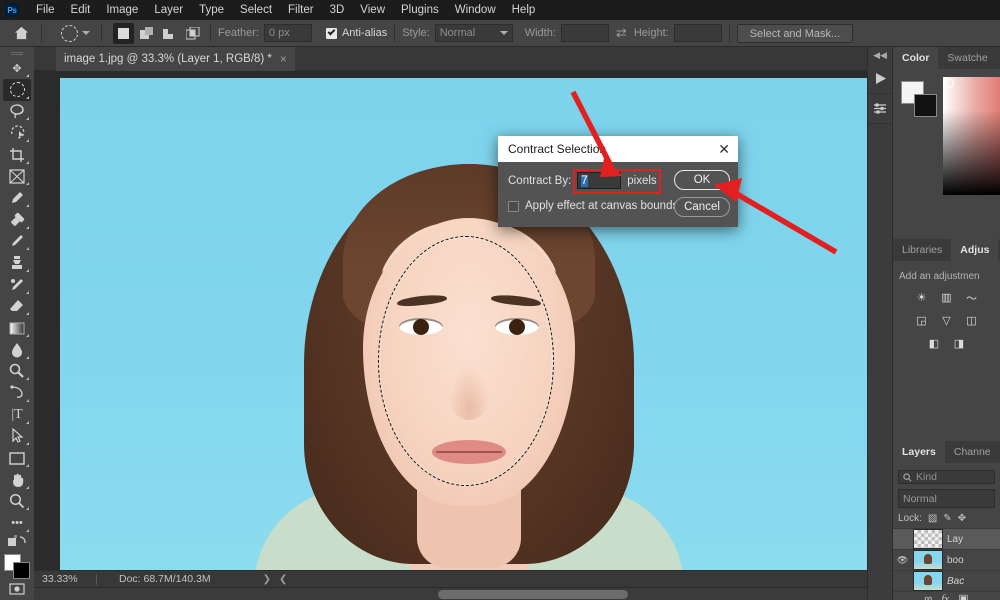  Describe the element at coordinates (621, 33) in the screenshot. I see `swap-arrows-icon: ⇄` at that location.